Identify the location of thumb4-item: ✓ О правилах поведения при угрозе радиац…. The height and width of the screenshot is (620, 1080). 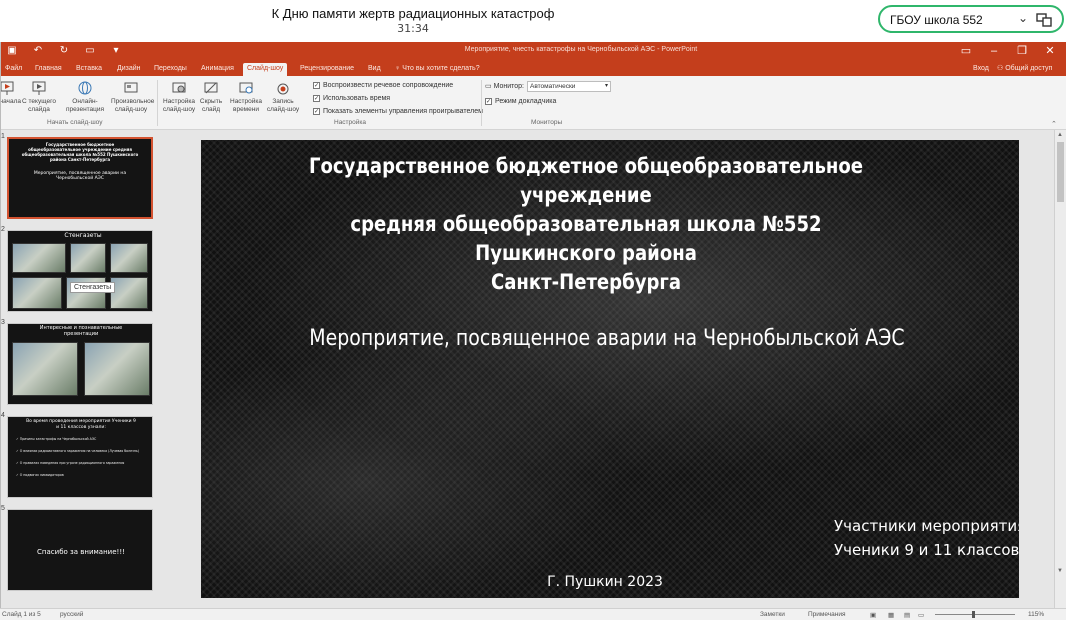
(70, 463).